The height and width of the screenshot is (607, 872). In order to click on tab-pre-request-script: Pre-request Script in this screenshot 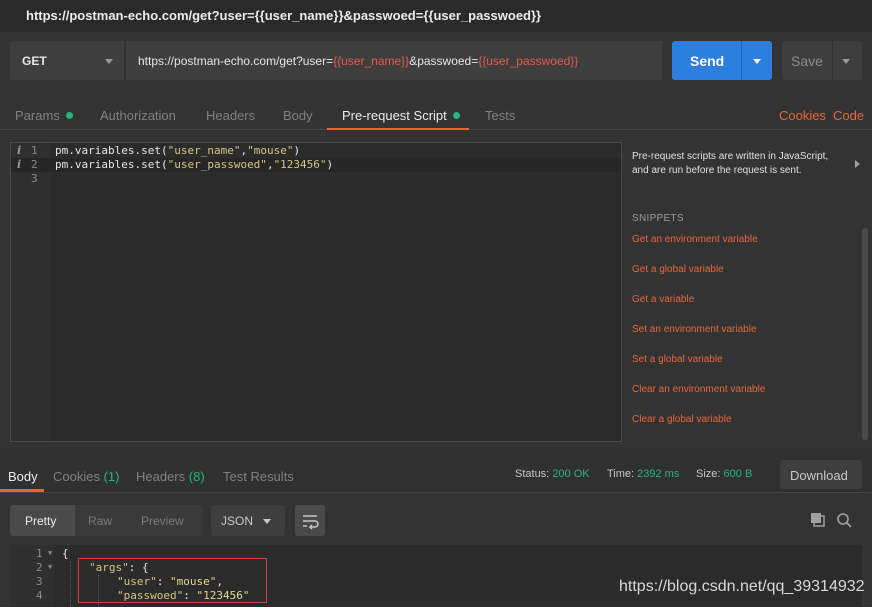, I will do `click(401, 115)`.